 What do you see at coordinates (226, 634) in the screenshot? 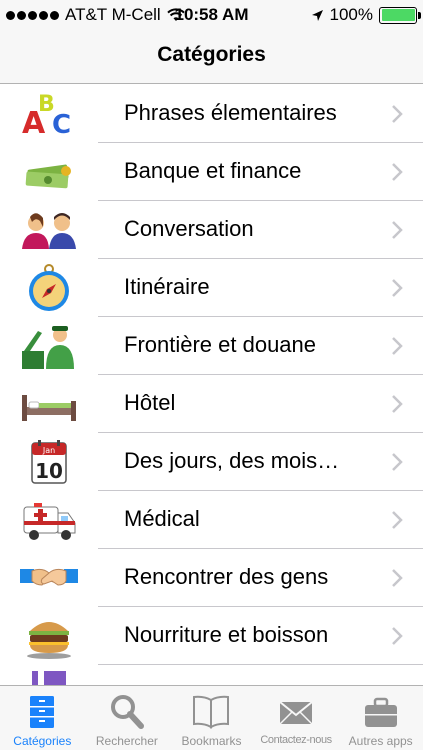
I see `category-label: Nourriture et boisson` at bounding box center [226, 634].